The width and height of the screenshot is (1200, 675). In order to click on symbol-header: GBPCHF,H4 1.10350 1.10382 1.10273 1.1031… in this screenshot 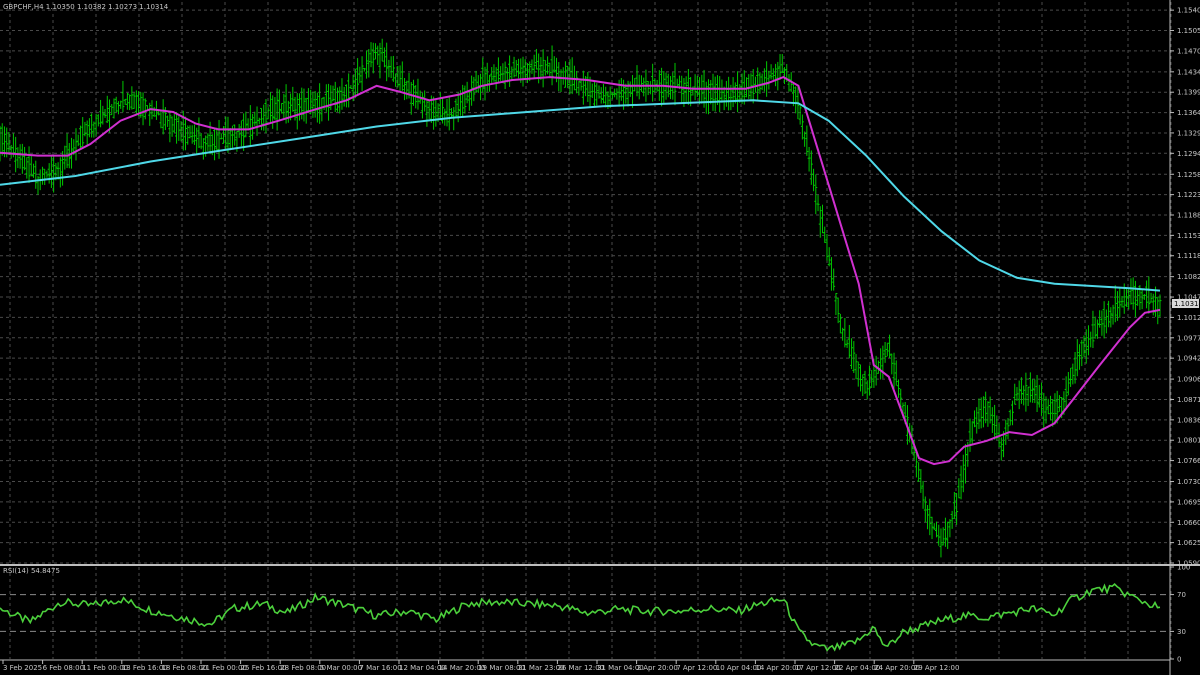, I will do `click(86, 7)`.